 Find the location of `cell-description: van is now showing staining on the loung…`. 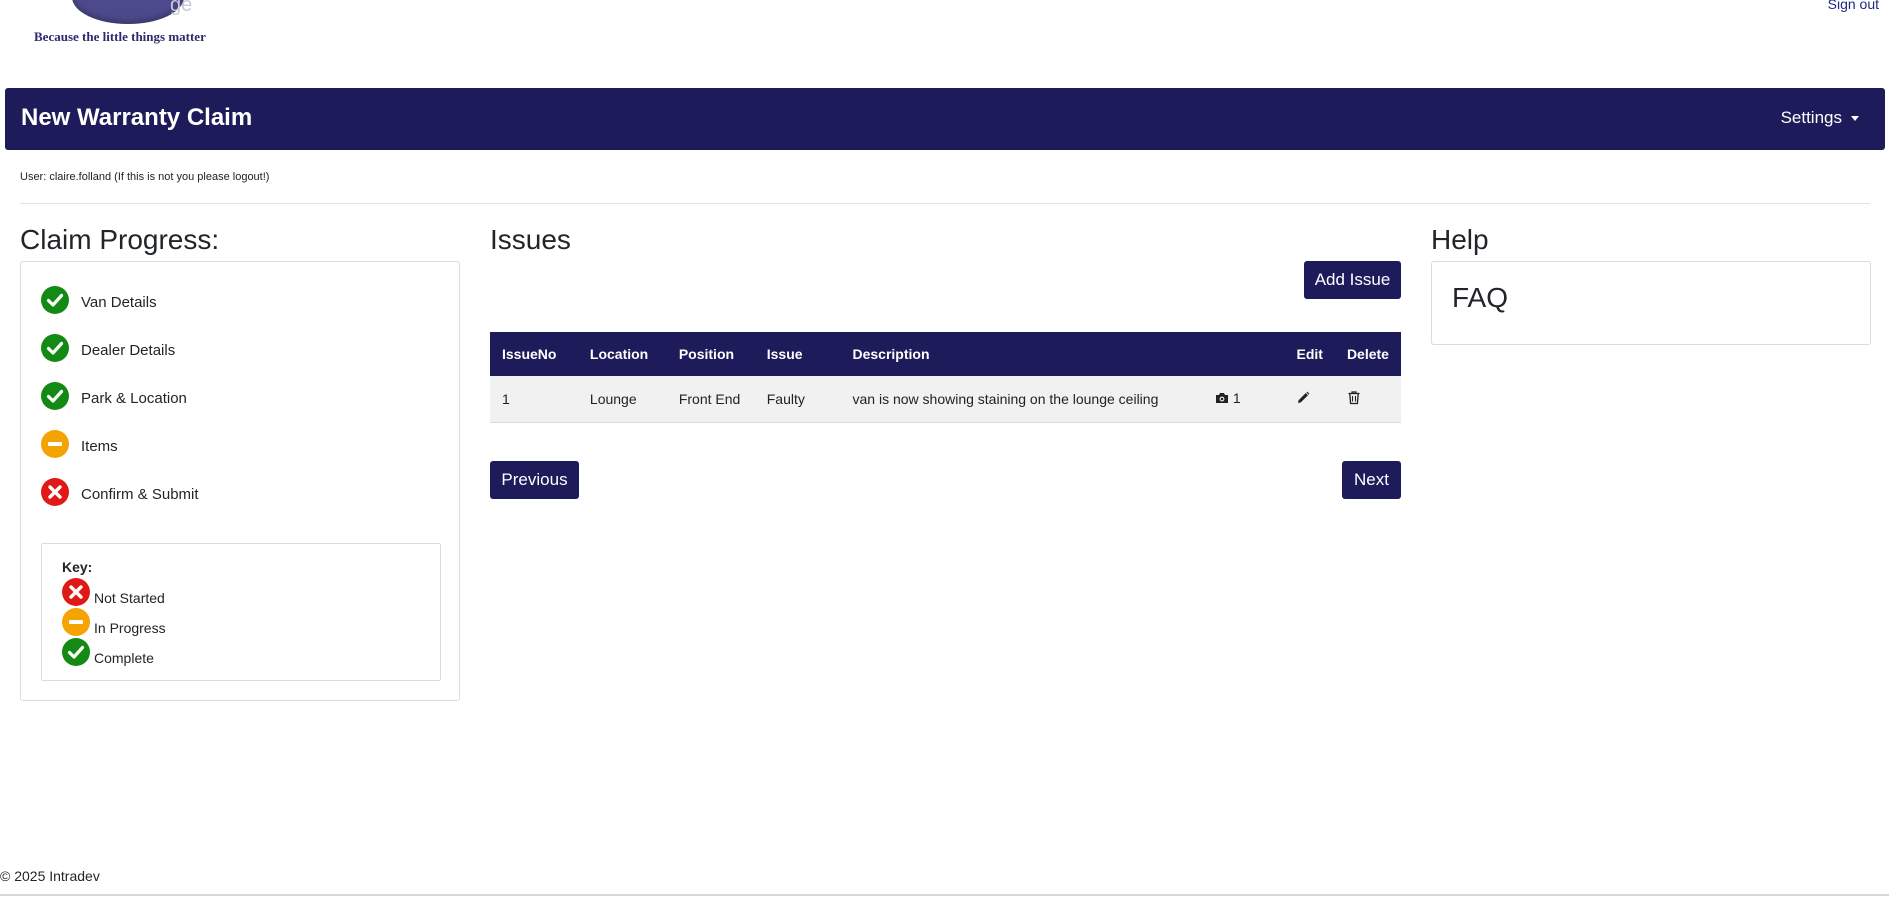

cell-description: van is now showing staining on the loung… is located at coordinates (1021, 399).